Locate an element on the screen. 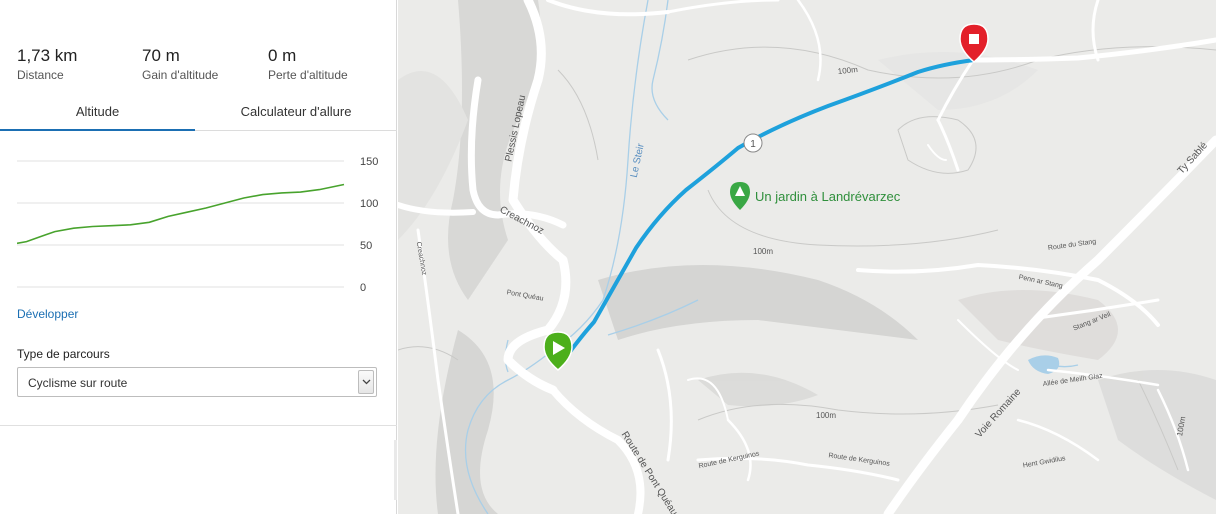 This screenshot has width=1216, height=514. route-type-selected: Cyclisme sur route is located at coordinates (78, 383).